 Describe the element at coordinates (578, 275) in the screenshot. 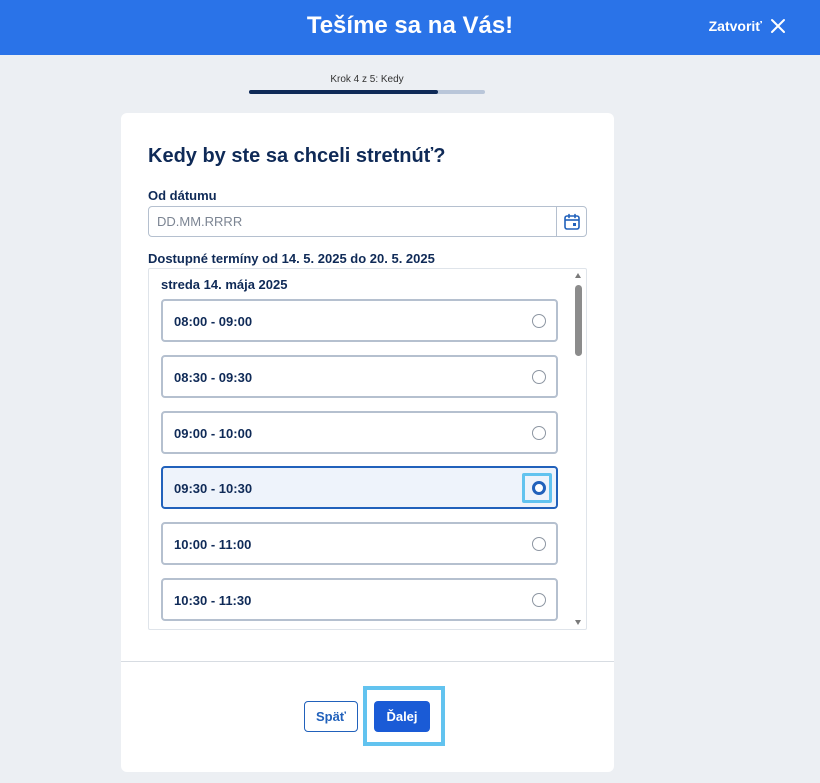

I see `scroll-up-arrow-icon` at that location.